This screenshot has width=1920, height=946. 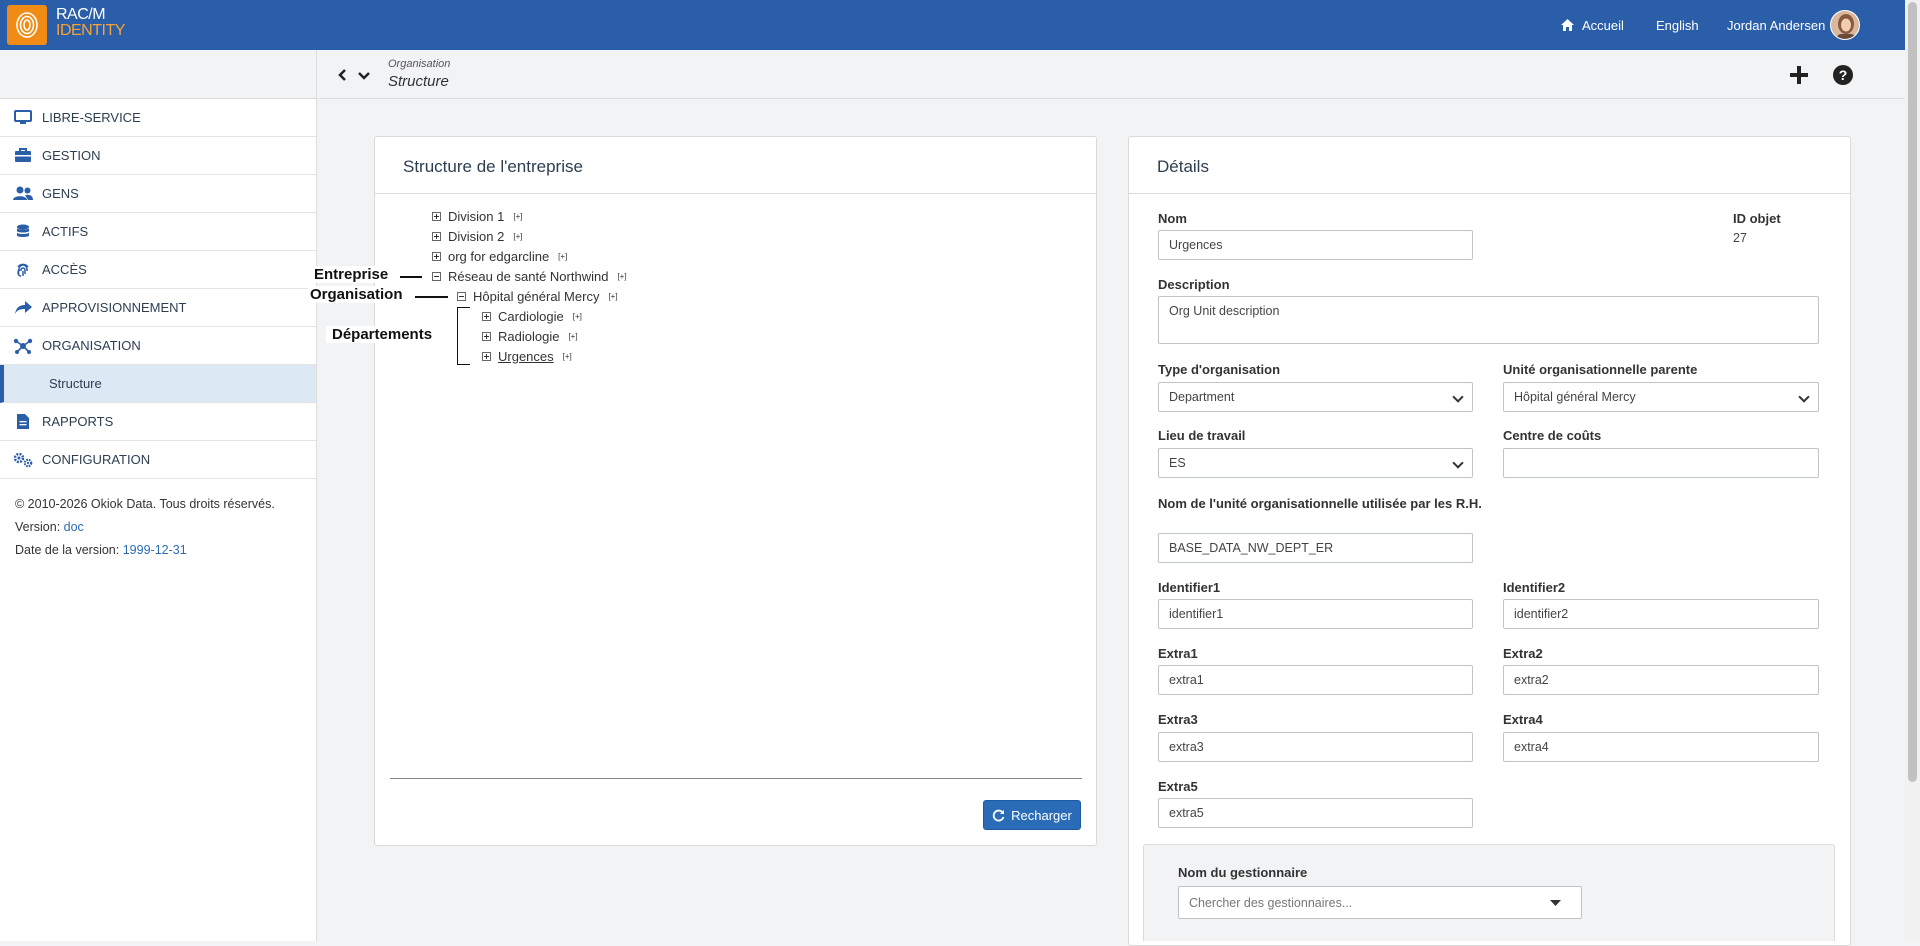 I want to click on tree-node-cardiologie: Cardiologie [+], so click(x=532, y=316).